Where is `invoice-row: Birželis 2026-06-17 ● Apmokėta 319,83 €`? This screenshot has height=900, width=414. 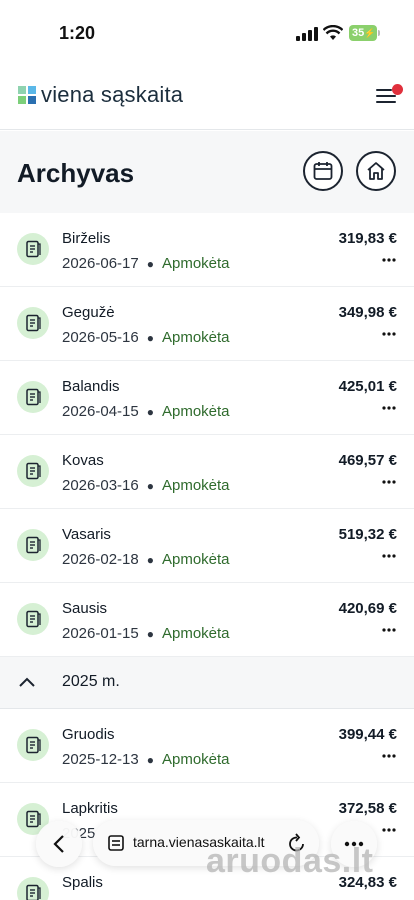
invoice-row: Birželis 2026-06-17 ● Apmokėta 319,83 € is located at coordinates (207, 250).